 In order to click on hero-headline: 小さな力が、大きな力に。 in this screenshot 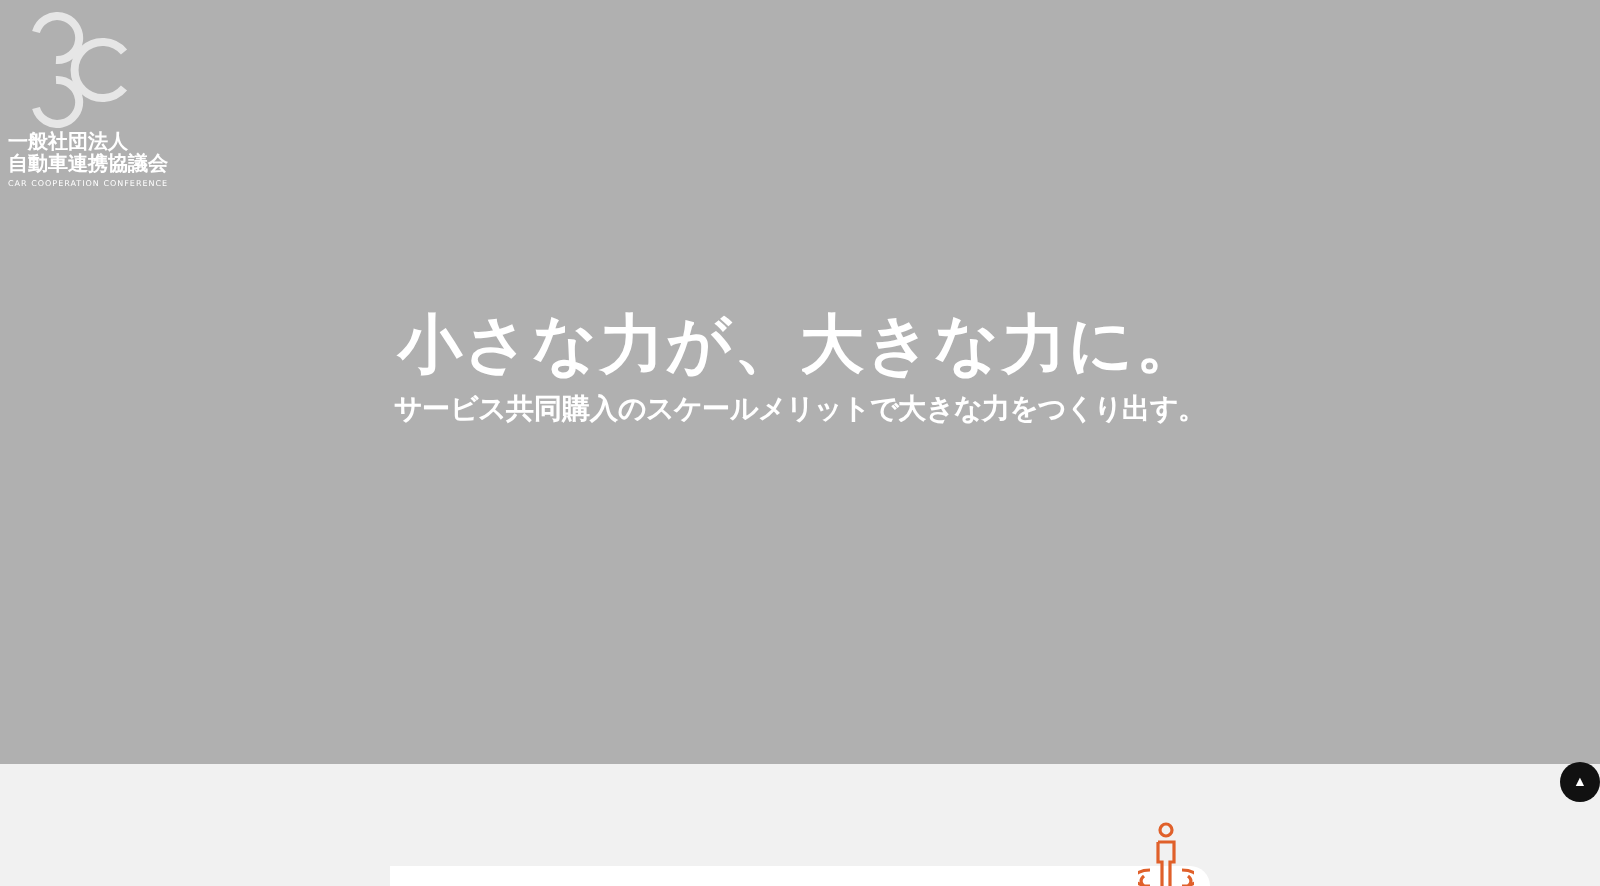, I will do `click(800, 344)`.